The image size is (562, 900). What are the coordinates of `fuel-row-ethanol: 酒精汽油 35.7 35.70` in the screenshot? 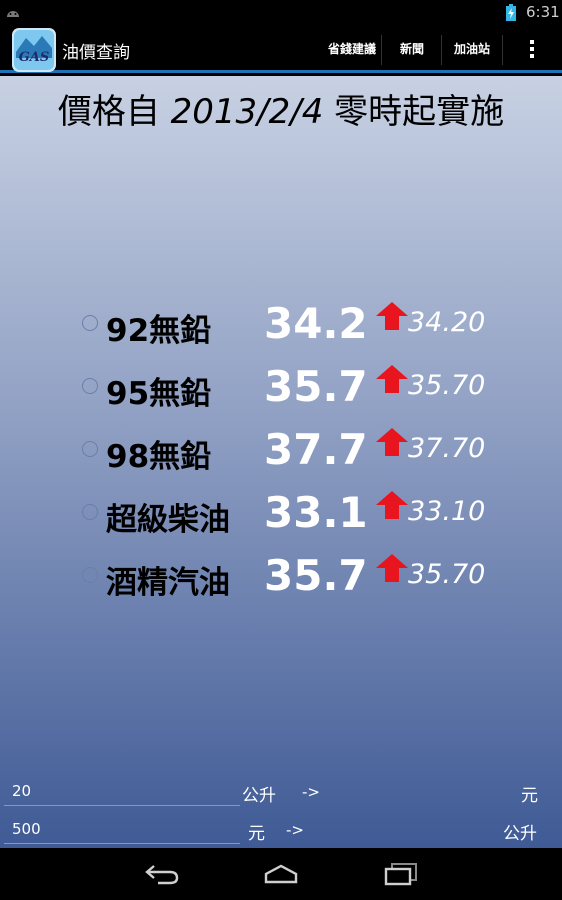 It's located at (281, 579).